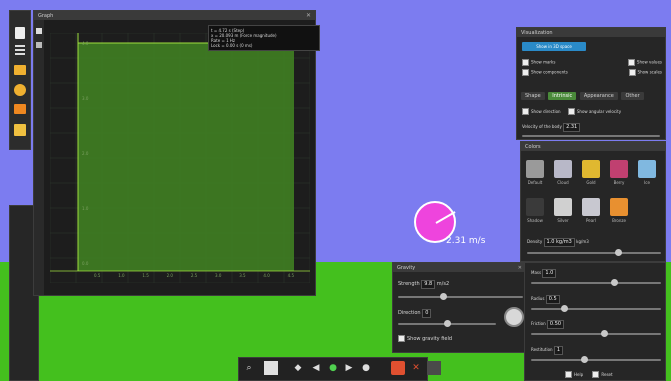 This screenshot has height=381, width=671. I want to click on edit-icon, so click(39, 45).